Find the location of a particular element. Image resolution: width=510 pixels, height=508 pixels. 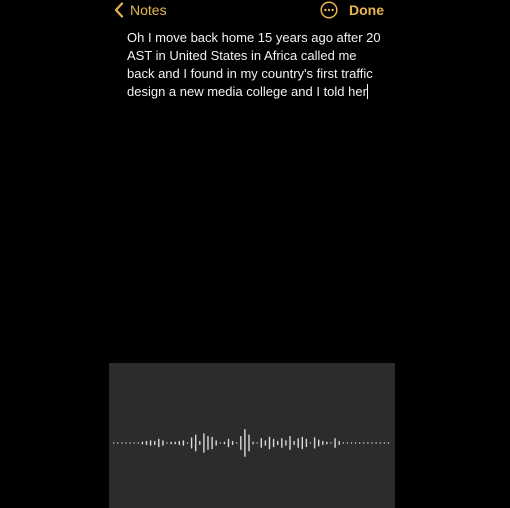

chevron-left-icon is located at coordinates (119, 10).